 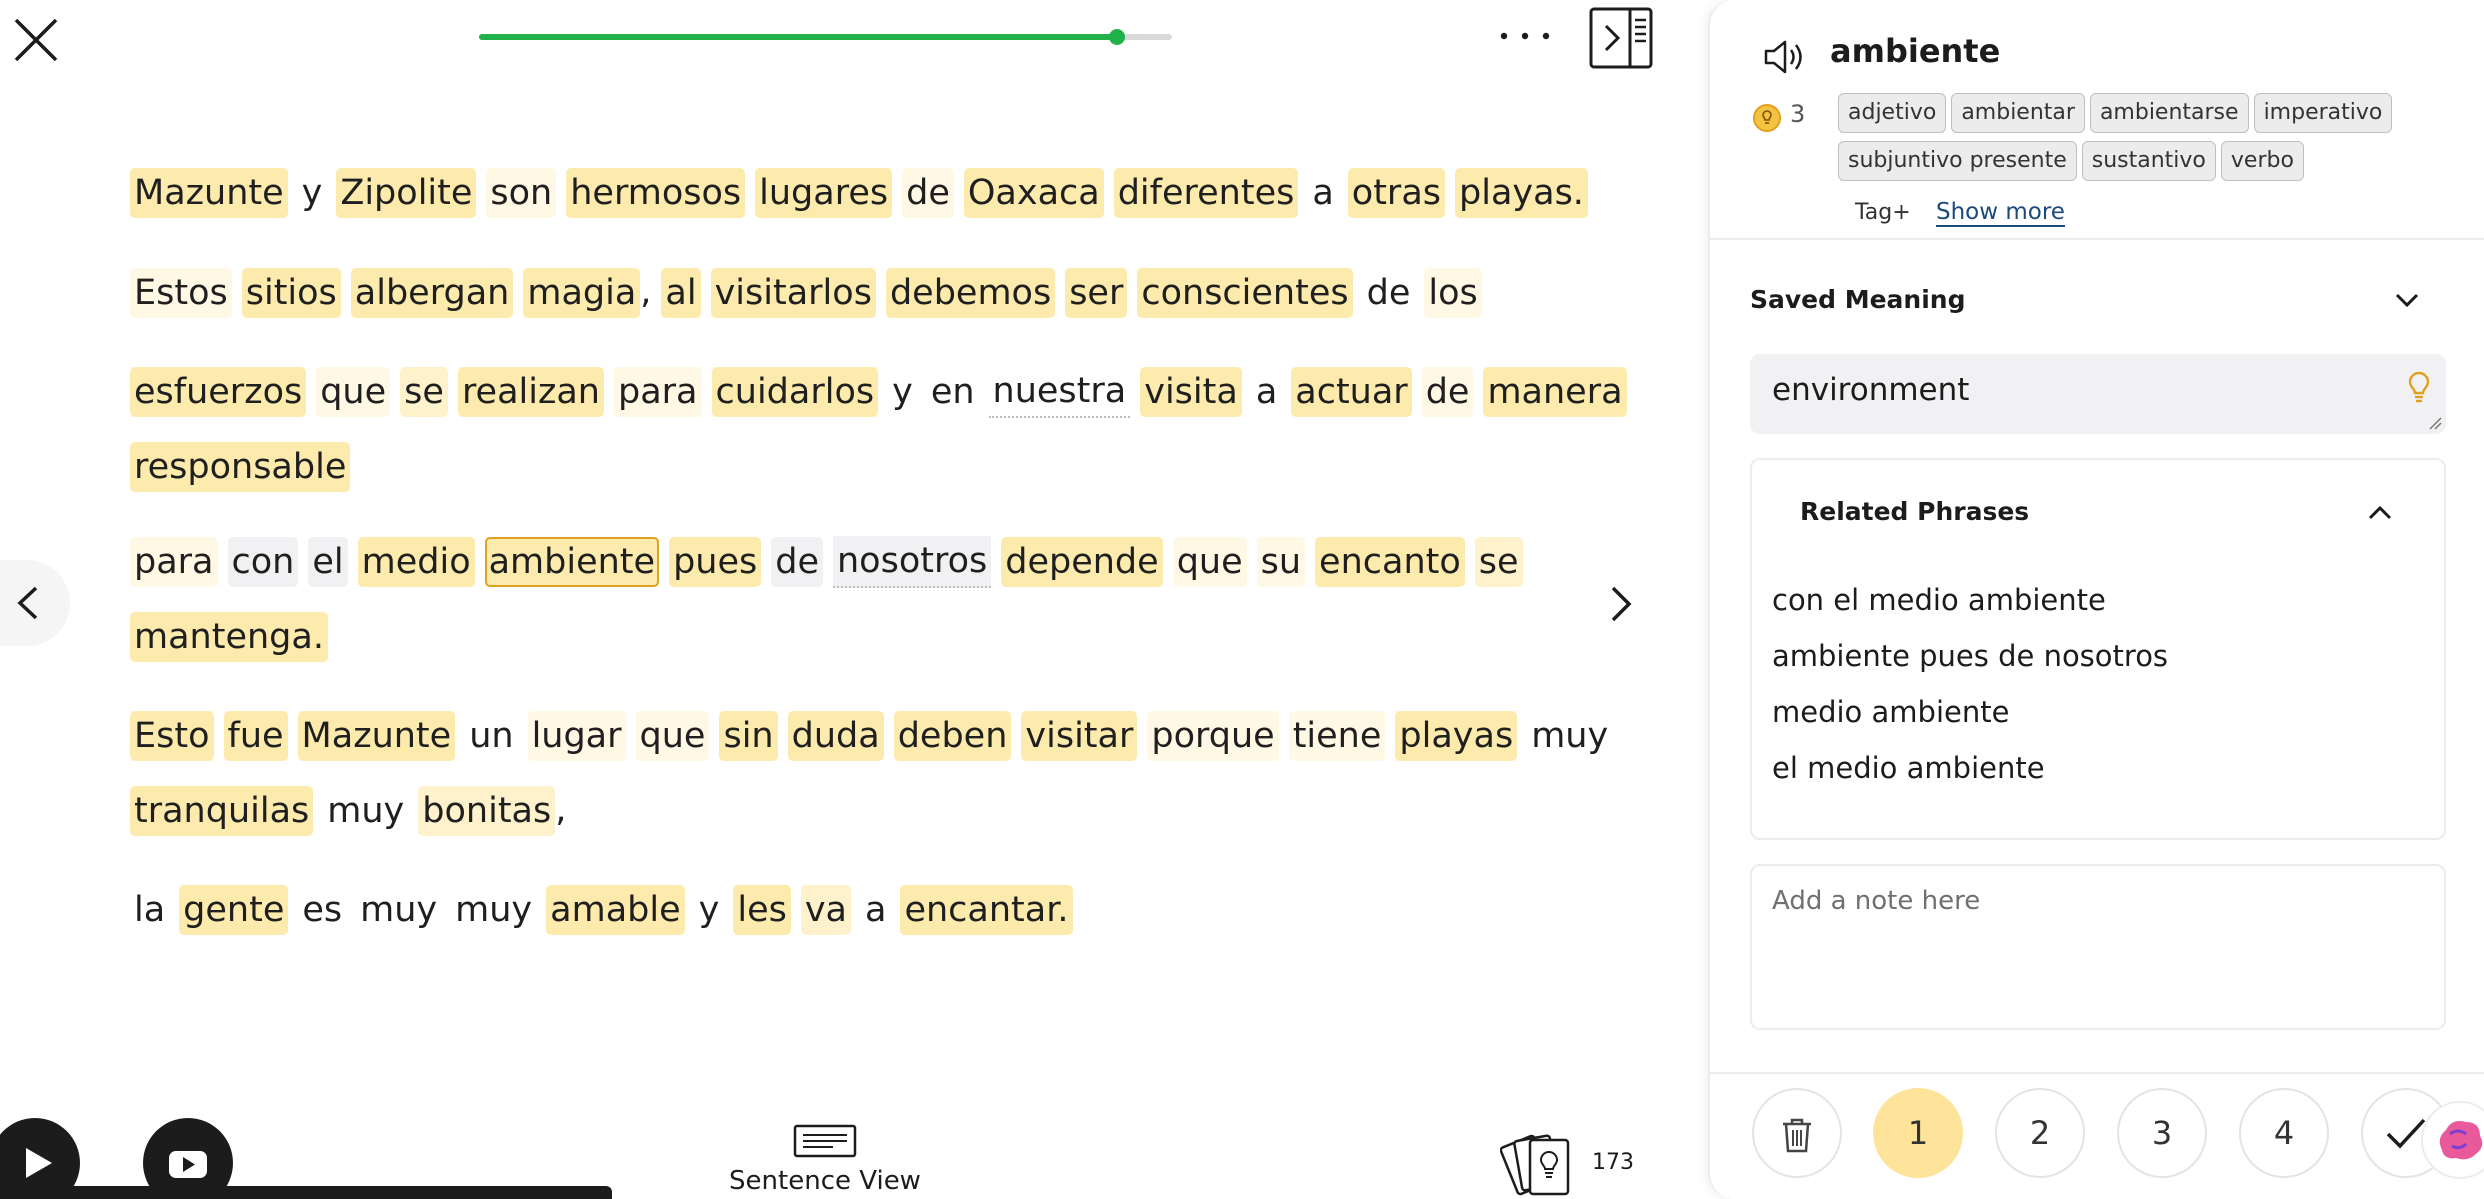 I want to click on word-token: pues, so click(x=715, y=562).